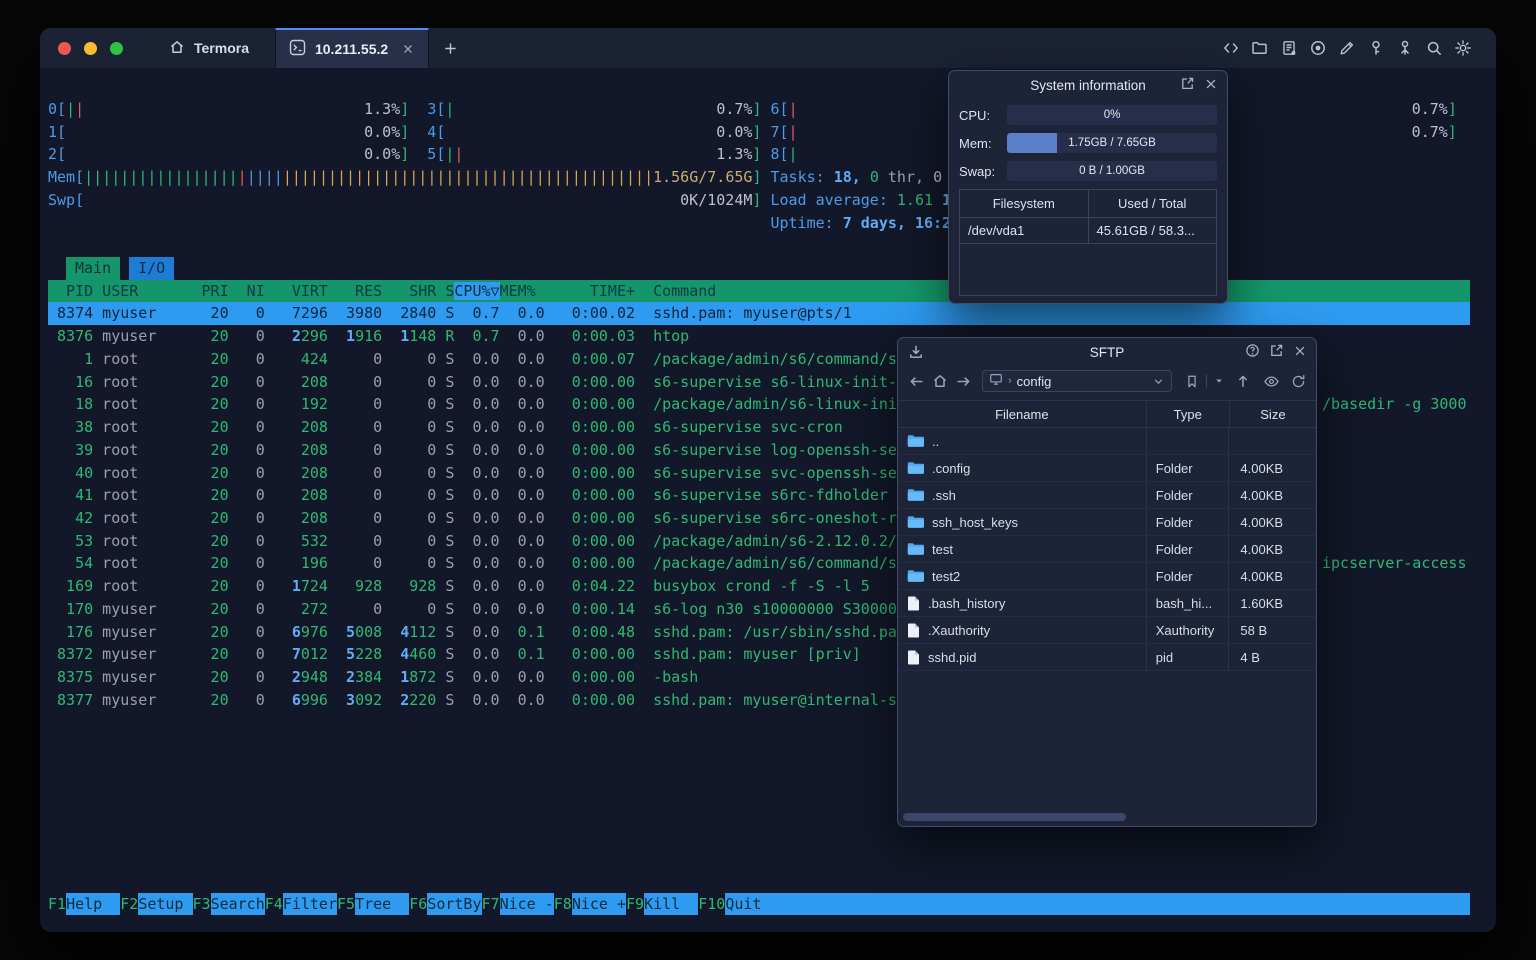  Describe the element at coordinates (1112, 143) in the screenshot. I see `mem-usage-bar: 1.75GB / 7.65GB` at that location.